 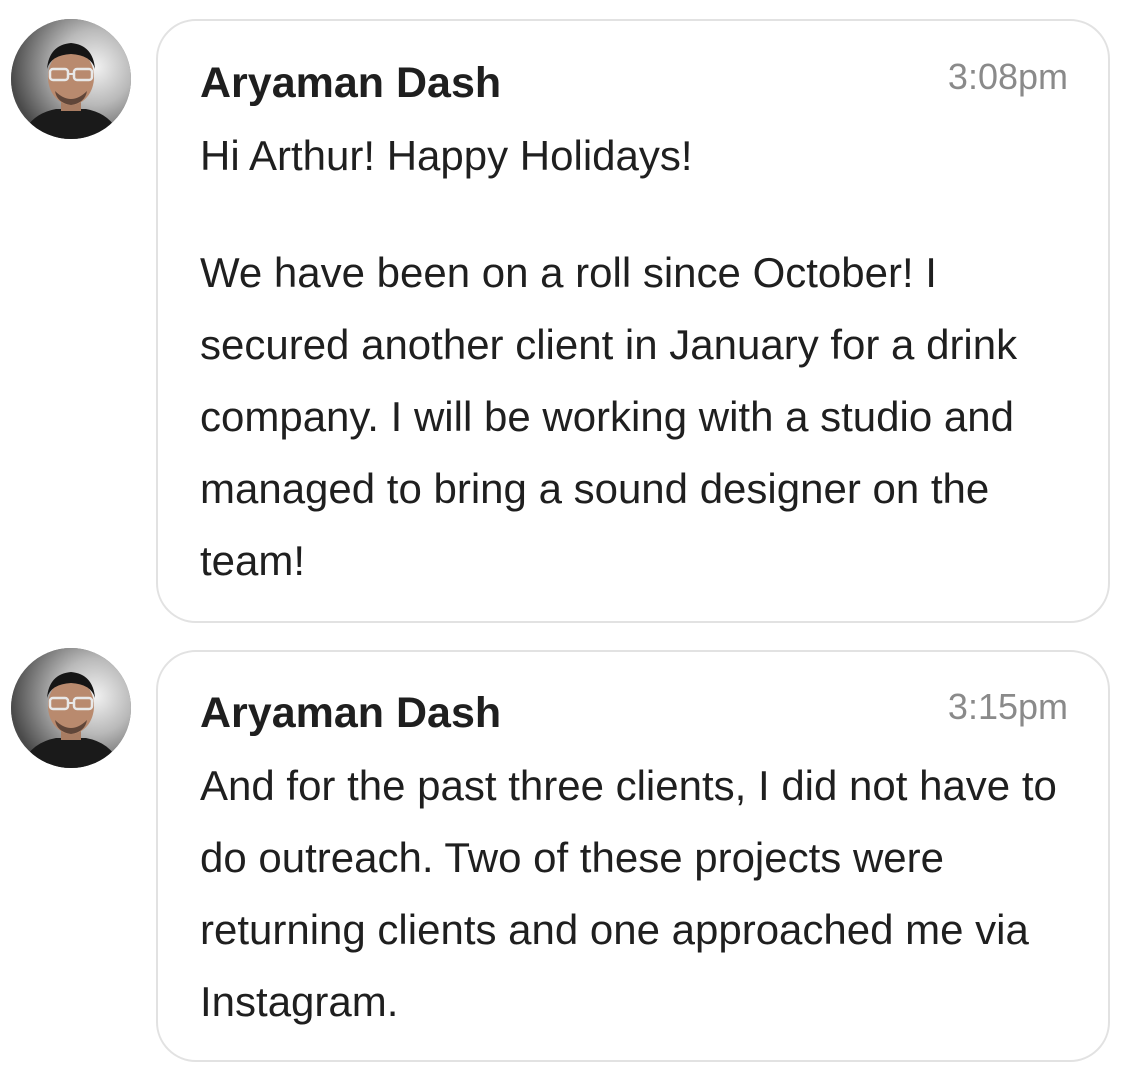 What do you see at coordinates (446, 155) in the screenshot?
I see `message-paragraph: Hi Arthur! Happy Holidays!` at bounding box center [446, 155].